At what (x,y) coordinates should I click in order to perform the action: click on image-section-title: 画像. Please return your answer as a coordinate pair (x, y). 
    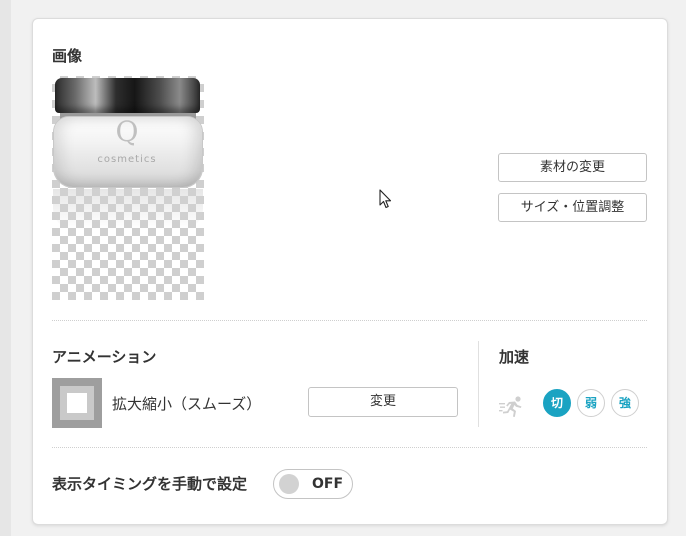
    Looking at the image, I should click on (67, 56).